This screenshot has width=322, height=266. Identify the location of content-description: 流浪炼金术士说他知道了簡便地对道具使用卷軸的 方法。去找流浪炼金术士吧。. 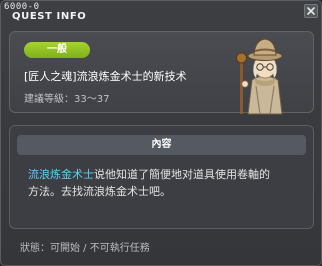
(163, 183).